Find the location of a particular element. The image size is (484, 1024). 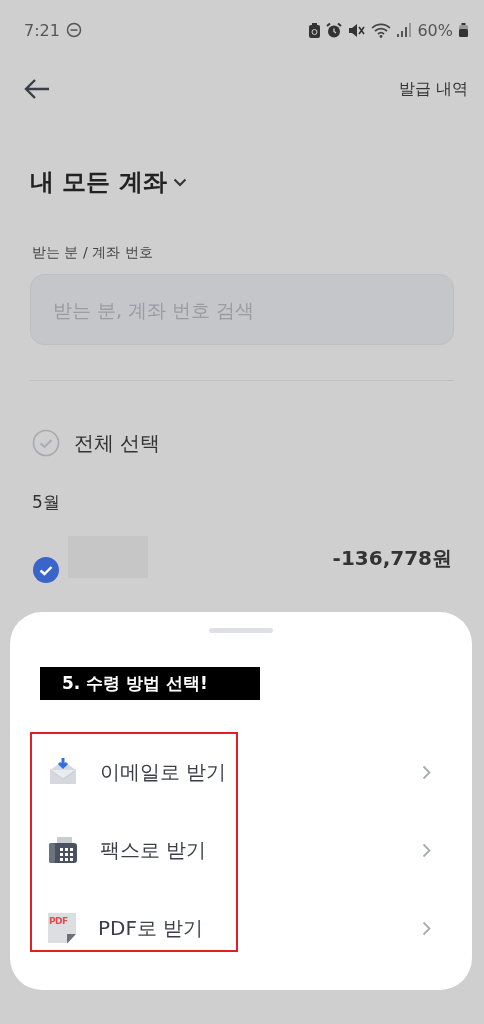

select-all-label: 전체 선택 is located at coordinates (117, 443).